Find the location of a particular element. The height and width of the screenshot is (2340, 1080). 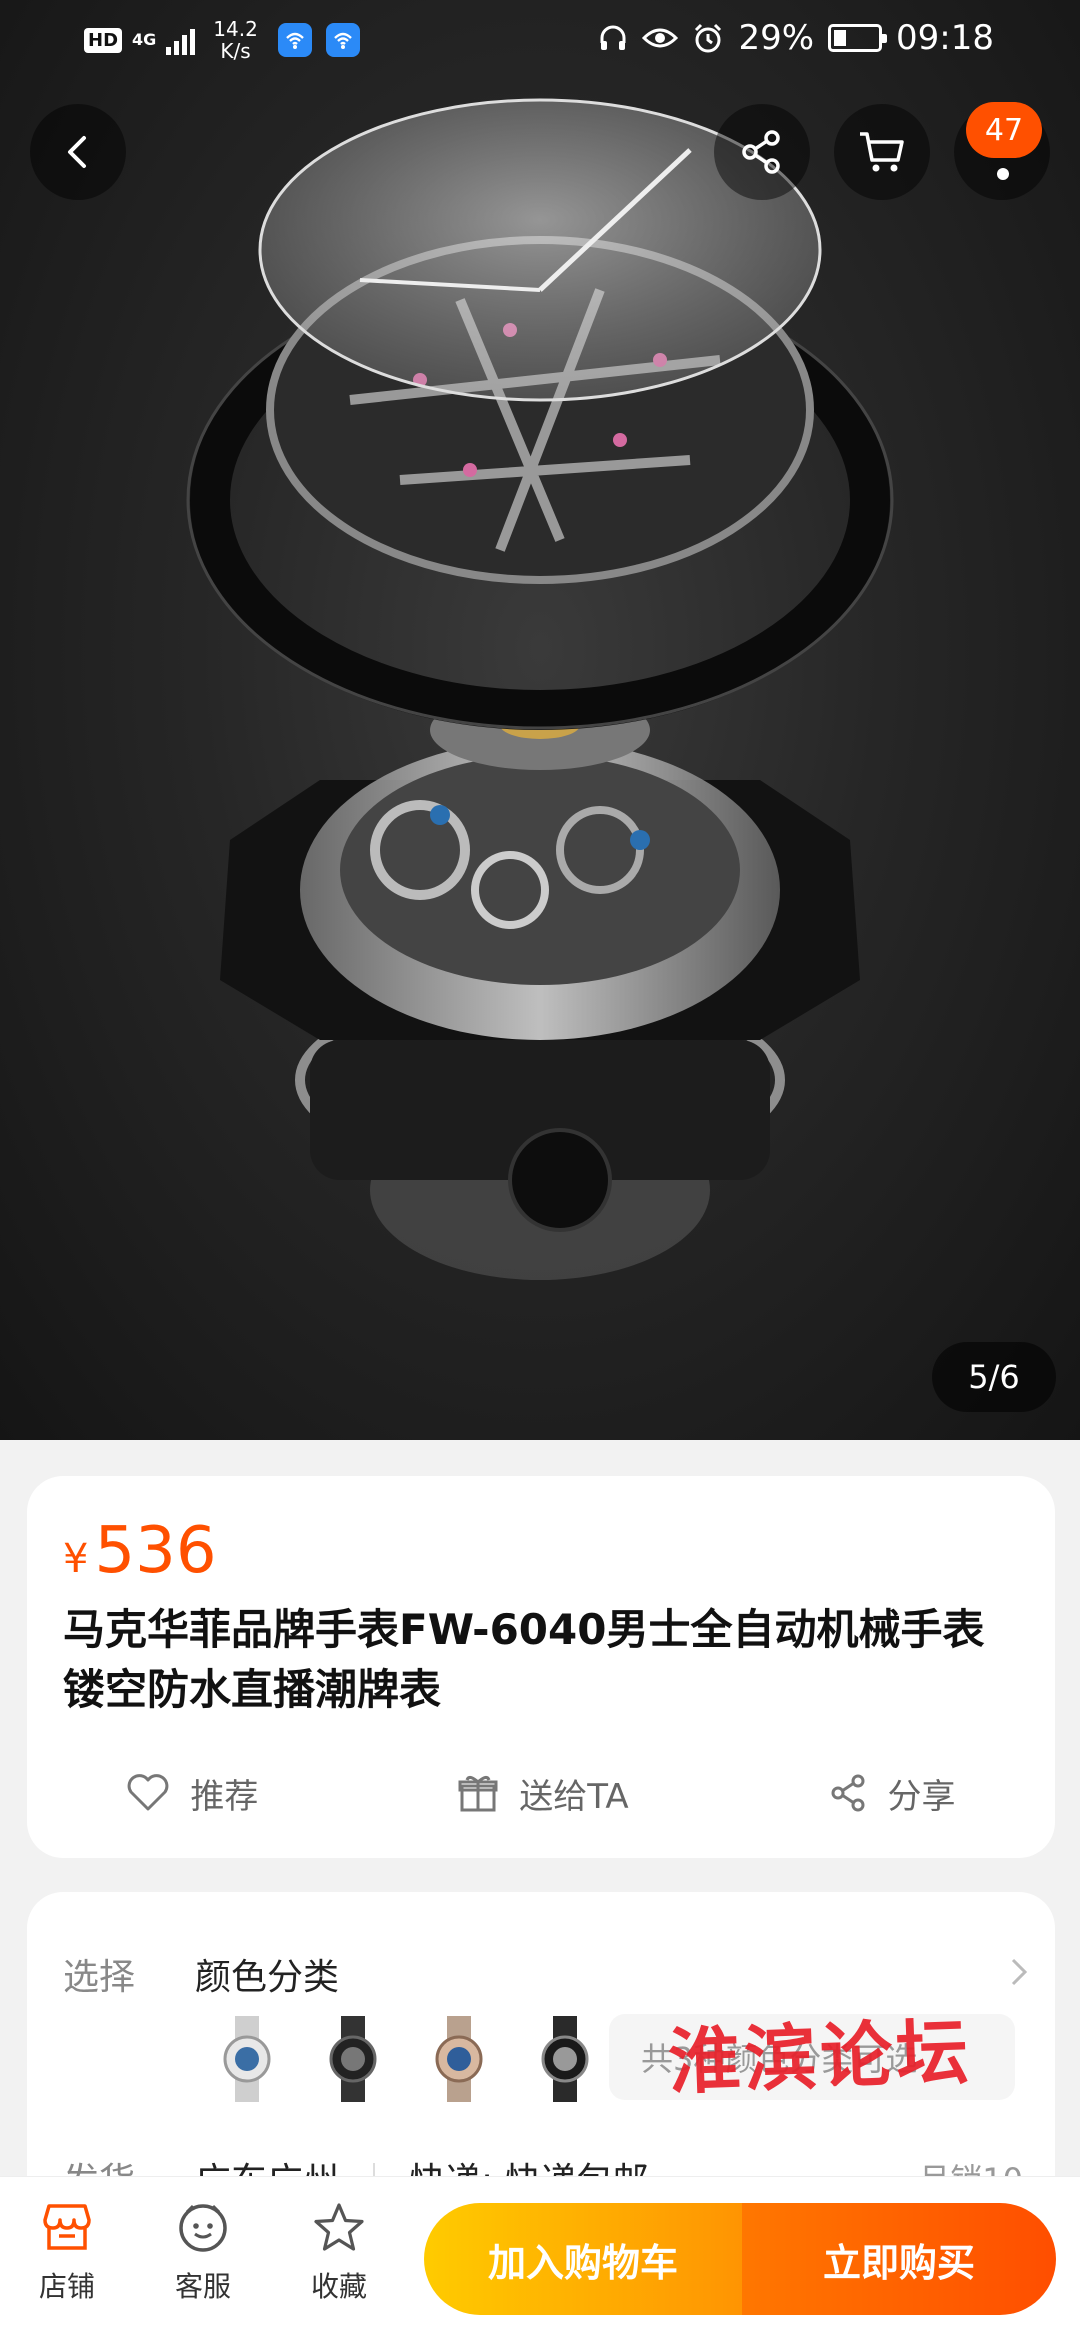

watch-thumb-black is located at coordinates (353, 2059).